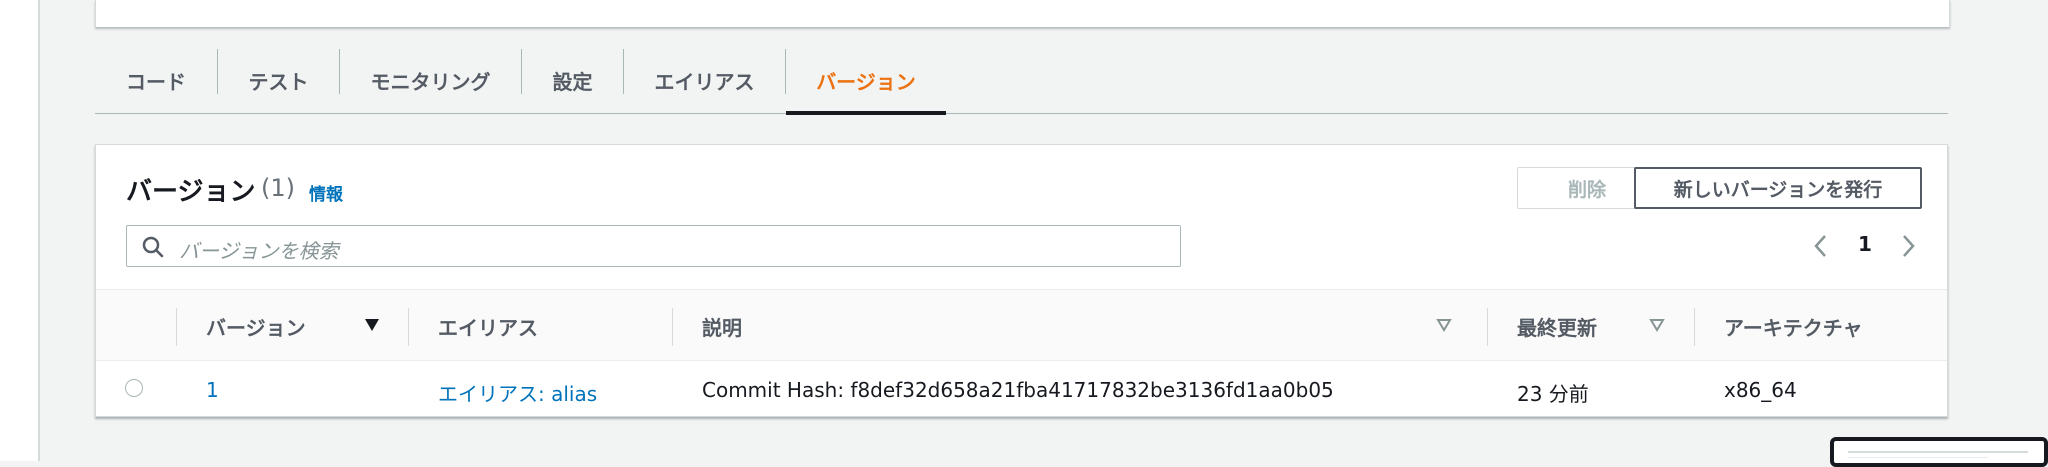  I want to click on function-tabs: コード テスト モニタリング 設定 エイリアス バージョン, so click(1021, 81).